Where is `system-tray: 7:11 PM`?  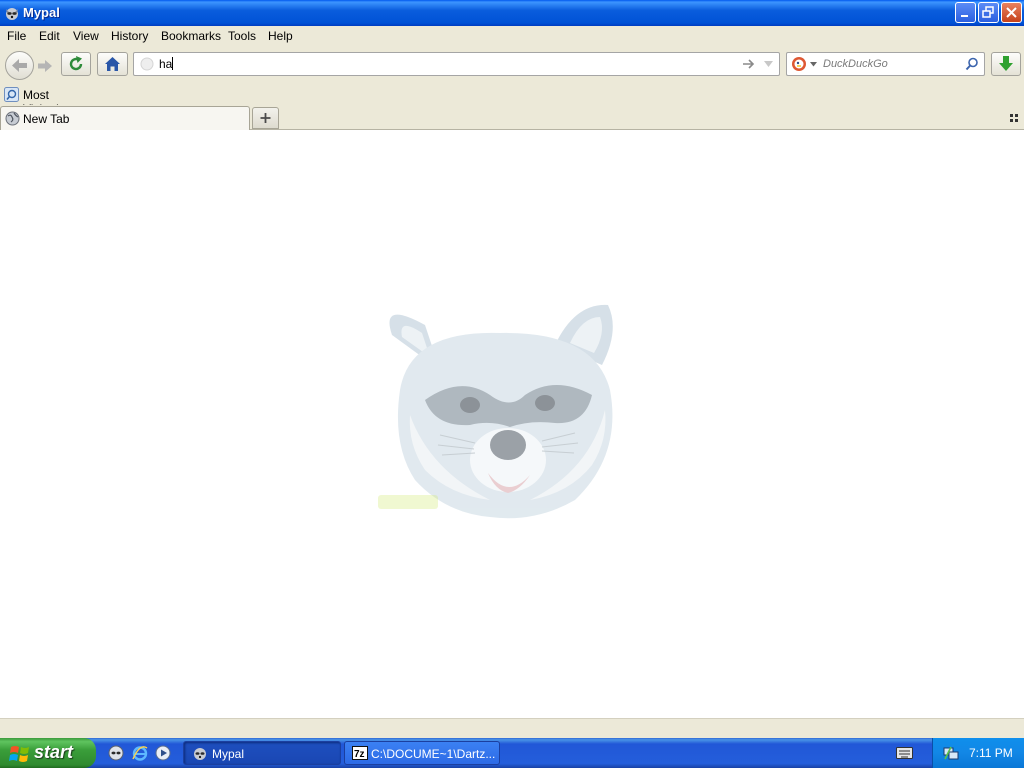
system-tray: 7:11 PM is located at coordinates (978, 753).